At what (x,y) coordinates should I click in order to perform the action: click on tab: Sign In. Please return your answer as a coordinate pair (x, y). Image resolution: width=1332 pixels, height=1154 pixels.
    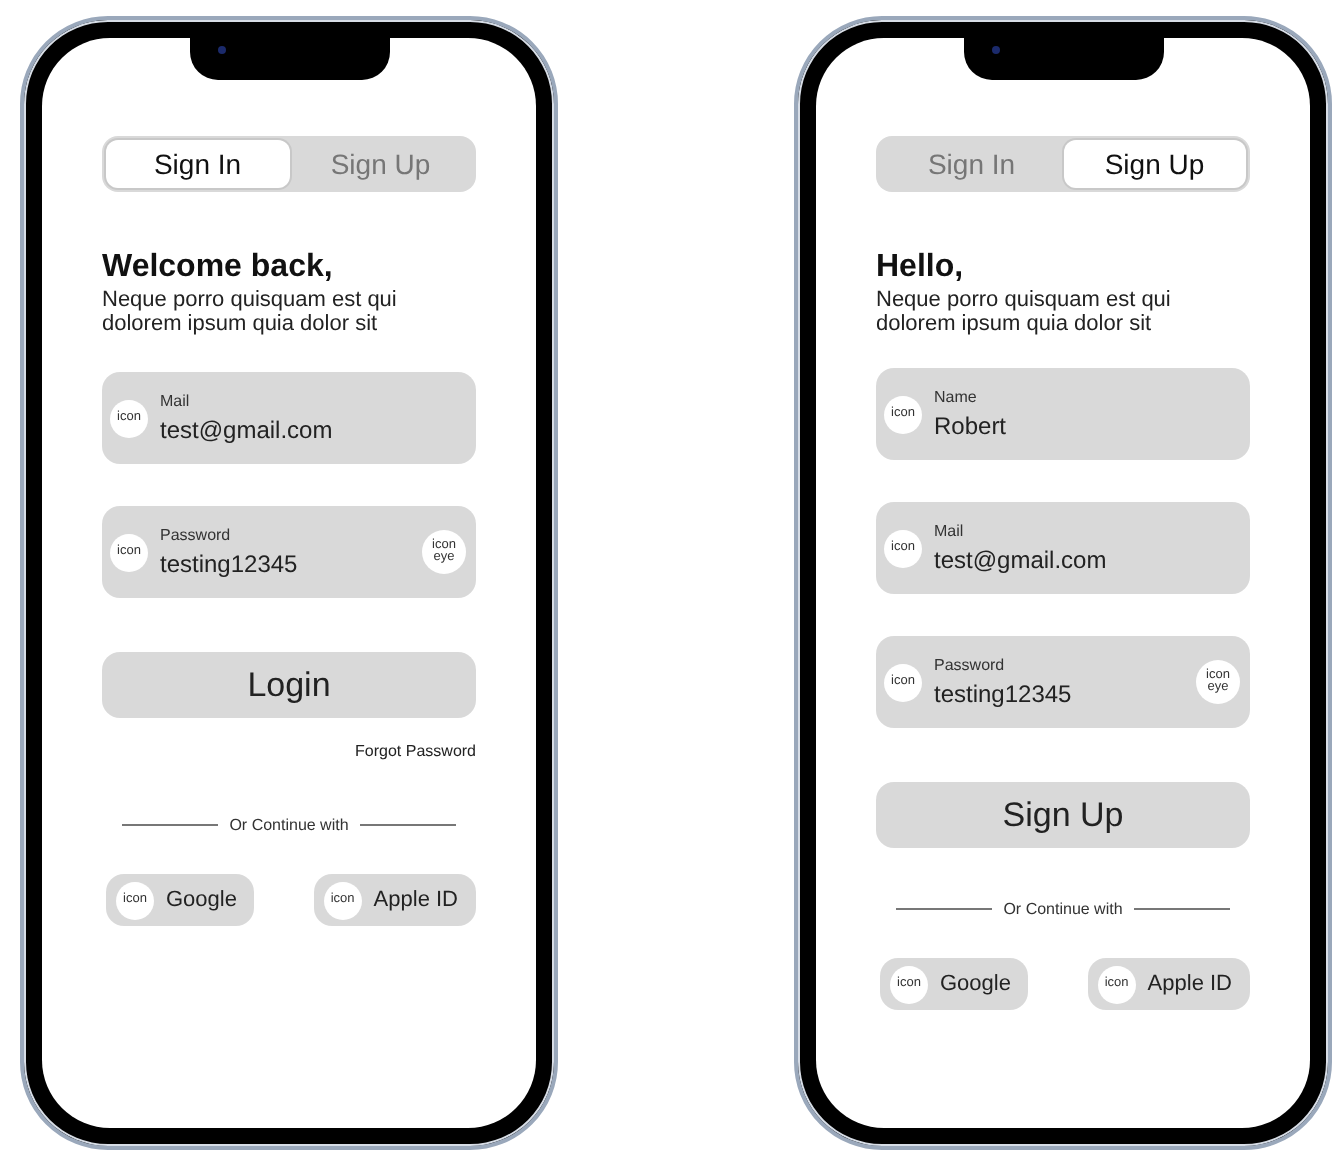
    Looking at the image, I should click on (197, 164).